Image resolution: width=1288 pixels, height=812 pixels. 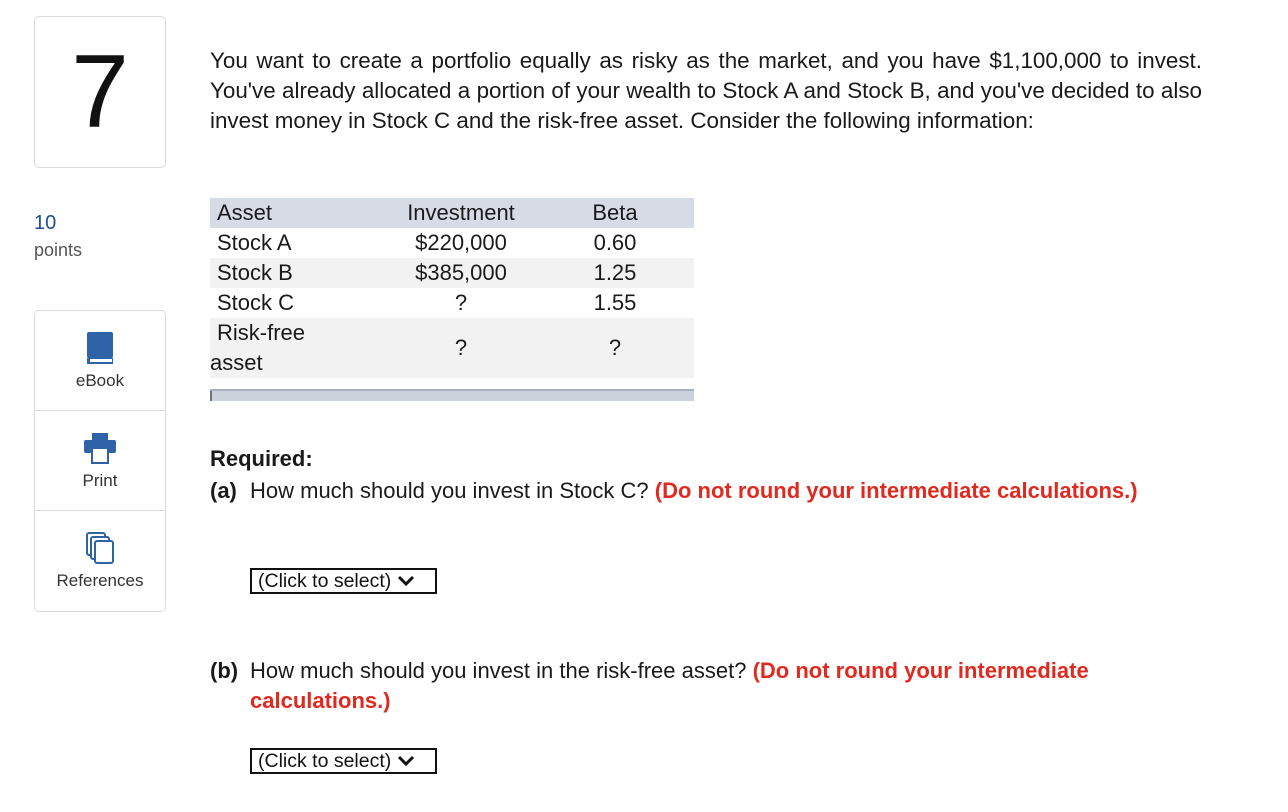 I want to click on table-row: Risk-free asset ? ?, so click(x=452, y=348).